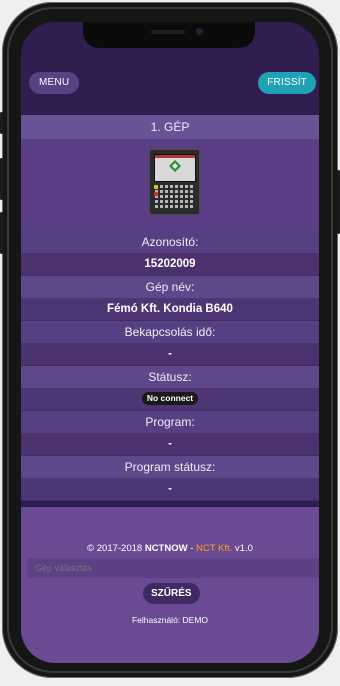  I want to click on machine-select-input, so click(173, 568).